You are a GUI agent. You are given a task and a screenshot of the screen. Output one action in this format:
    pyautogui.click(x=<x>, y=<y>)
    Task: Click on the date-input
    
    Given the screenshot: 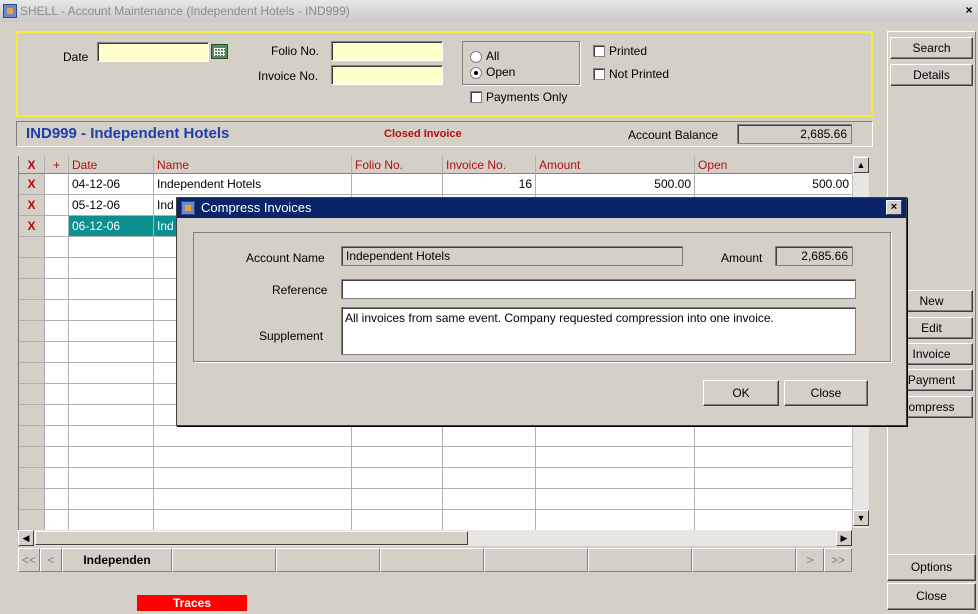 What is the action you would take?
    pyautogui.click(x=153, y=52)
    